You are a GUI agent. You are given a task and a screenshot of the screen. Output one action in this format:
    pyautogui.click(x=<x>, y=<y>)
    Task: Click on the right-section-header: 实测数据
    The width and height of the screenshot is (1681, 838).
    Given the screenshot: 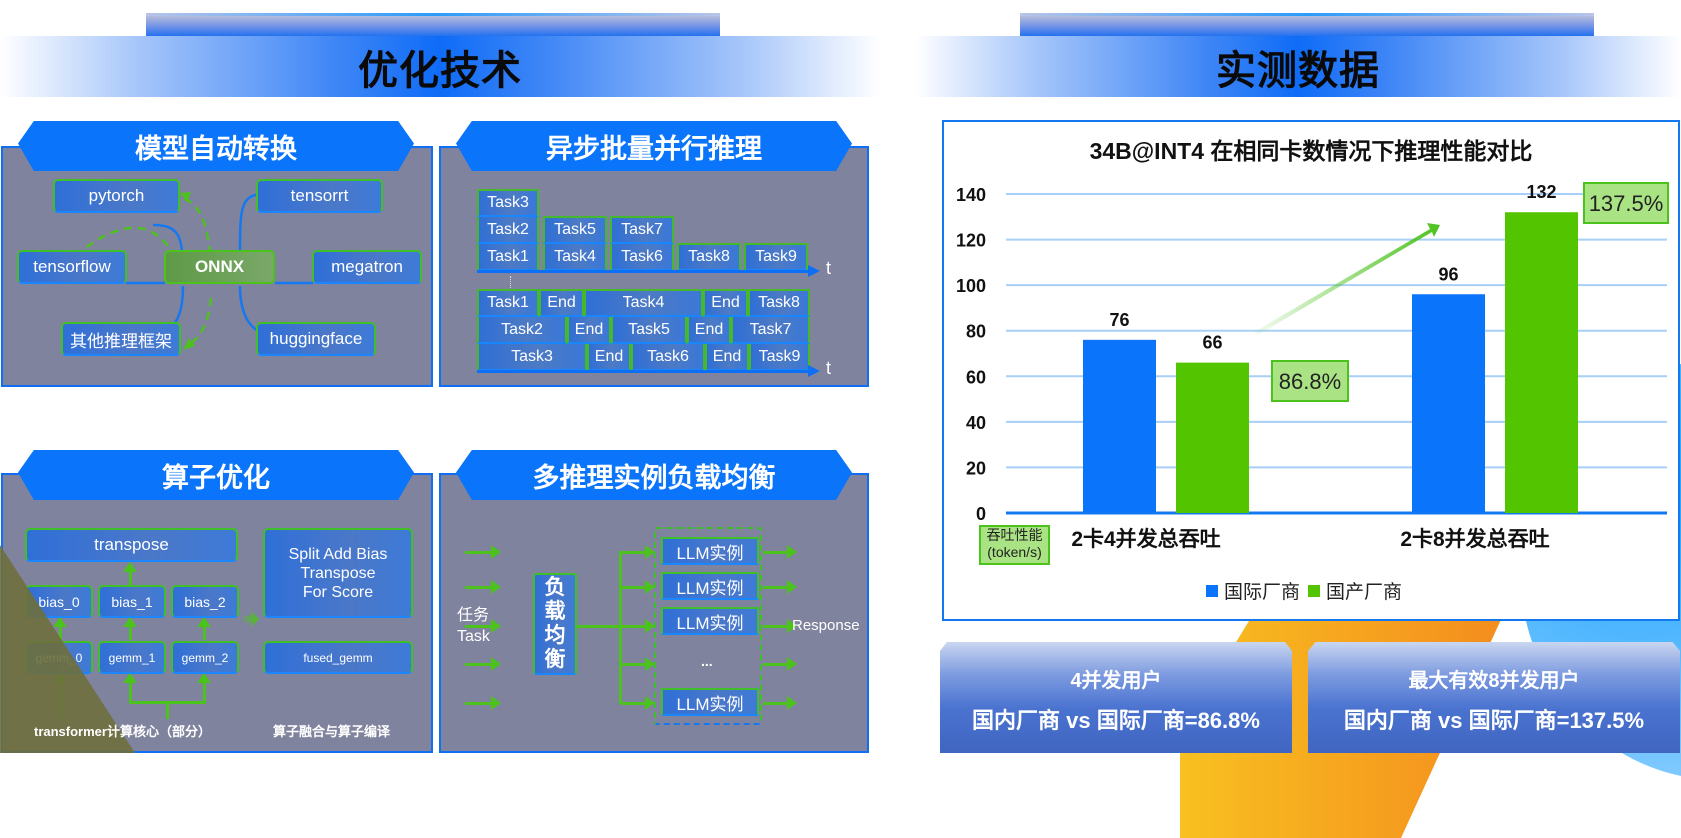 What is the action you would take?
    pyautogui.click(x=1298, y=66)
    